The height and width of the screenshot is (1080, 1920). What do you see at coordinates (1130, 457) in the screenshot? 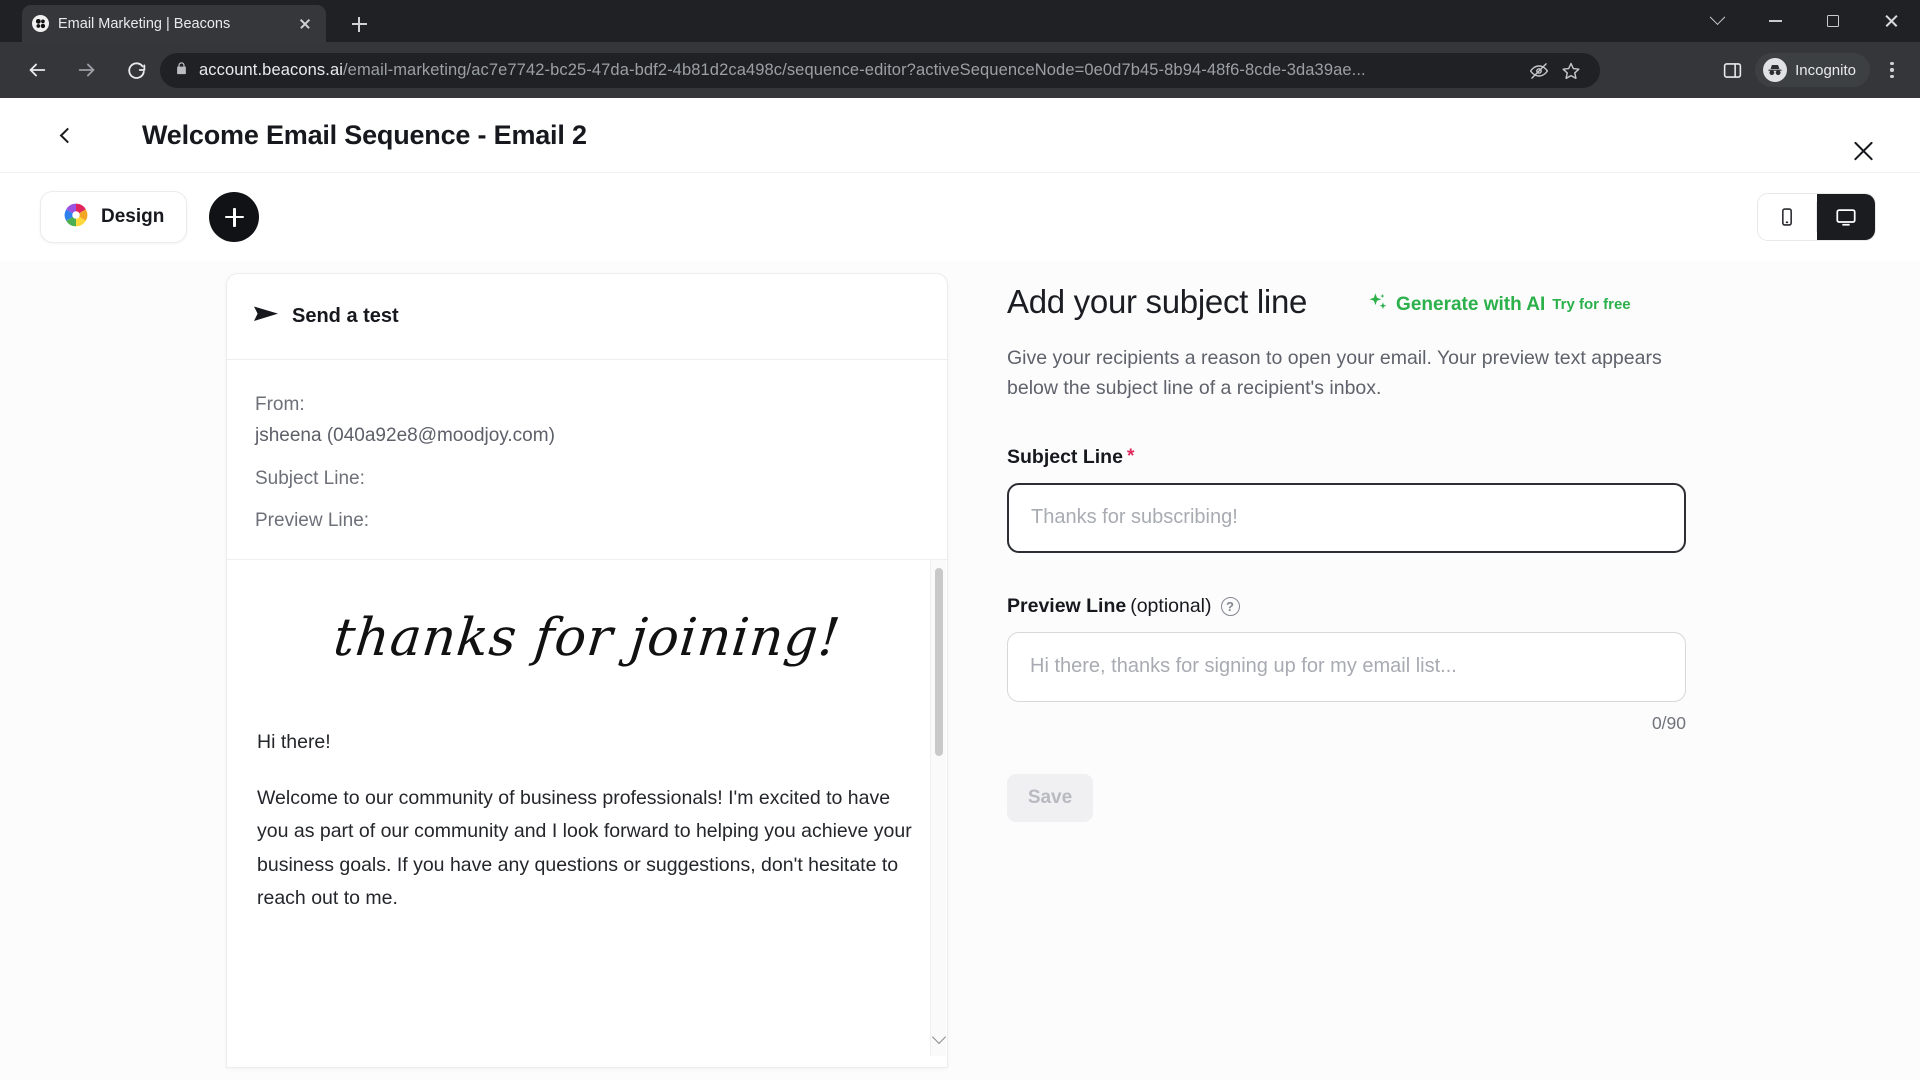
I see `required-asterisk: *` at bounding box center [1130, 457].